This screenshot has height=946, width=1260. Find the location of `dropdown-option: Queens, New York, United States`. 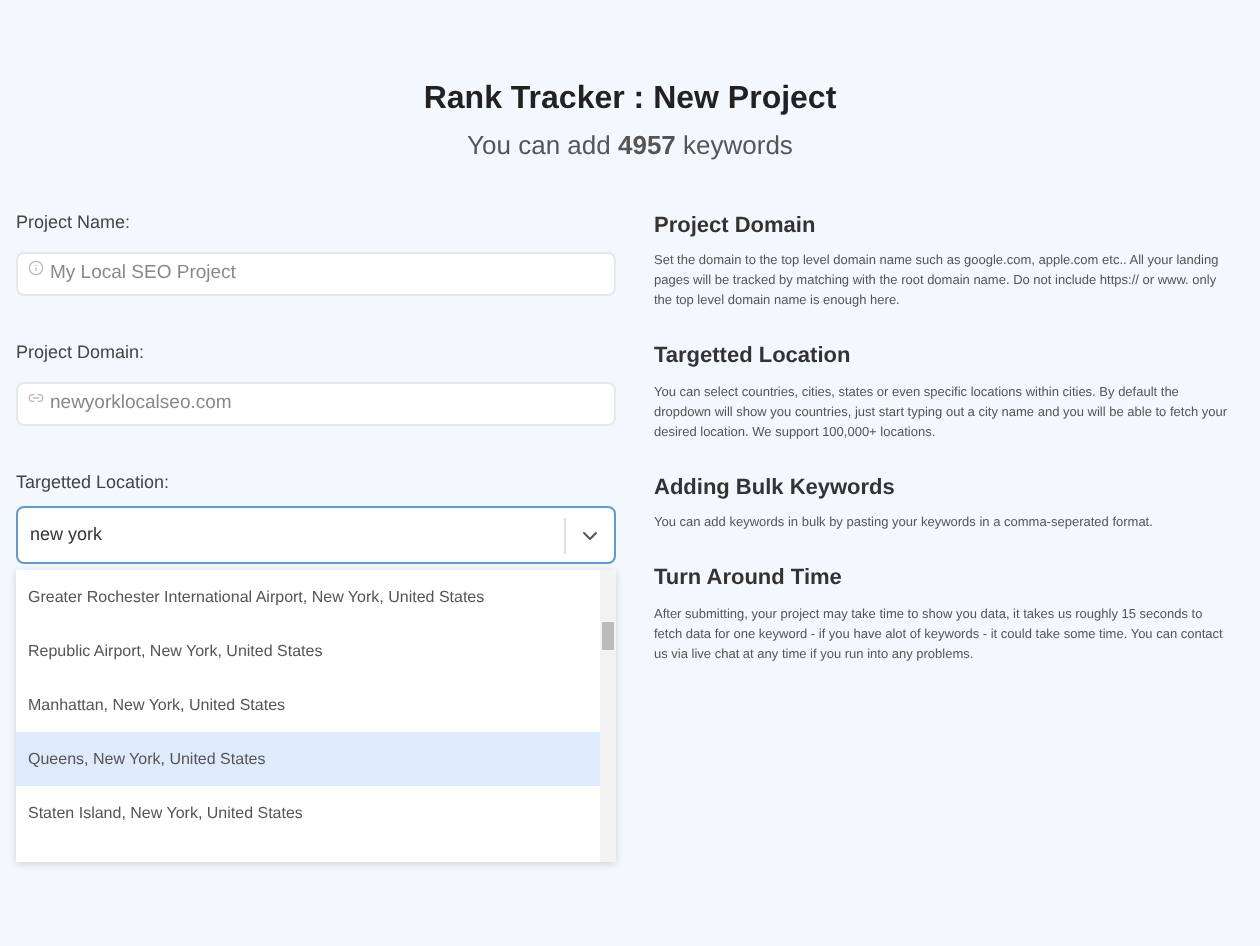

dropdown-option: Queens, New York, United States is located at coordinates (308, 759).